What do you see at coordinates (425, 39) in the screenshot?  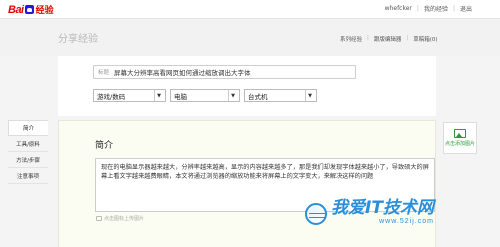 I see `drafts-link: 草稿箱(0)` at bounding box center [425, 39].